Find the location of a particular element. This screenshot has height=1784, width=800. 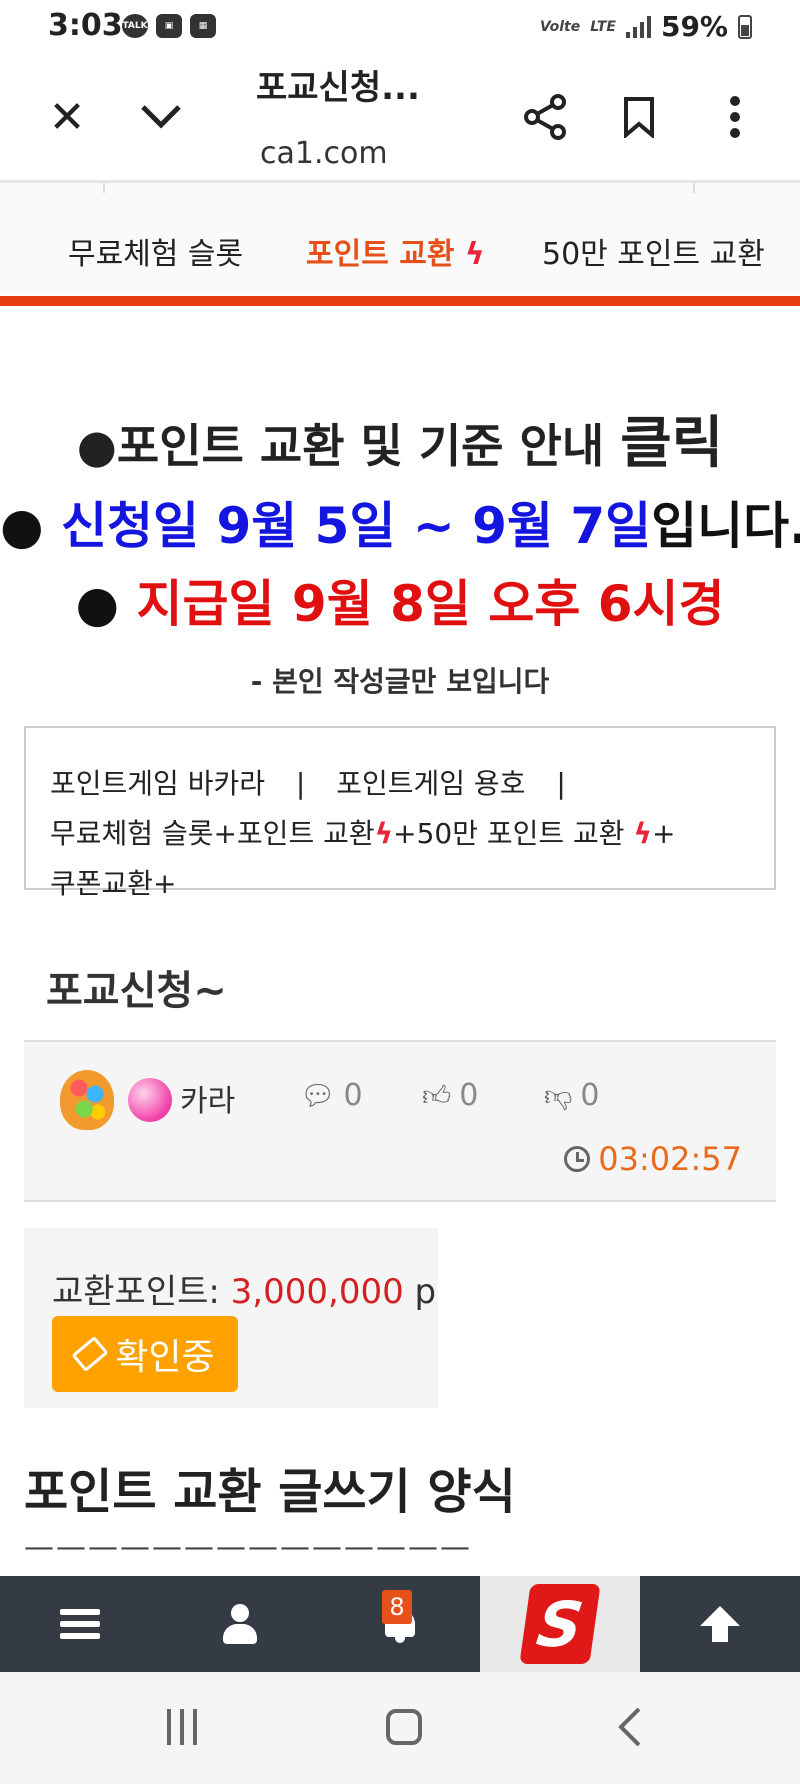

notice-own-posts: - 본인 작성글만 보입니다 is located at coordinates (400, 681).